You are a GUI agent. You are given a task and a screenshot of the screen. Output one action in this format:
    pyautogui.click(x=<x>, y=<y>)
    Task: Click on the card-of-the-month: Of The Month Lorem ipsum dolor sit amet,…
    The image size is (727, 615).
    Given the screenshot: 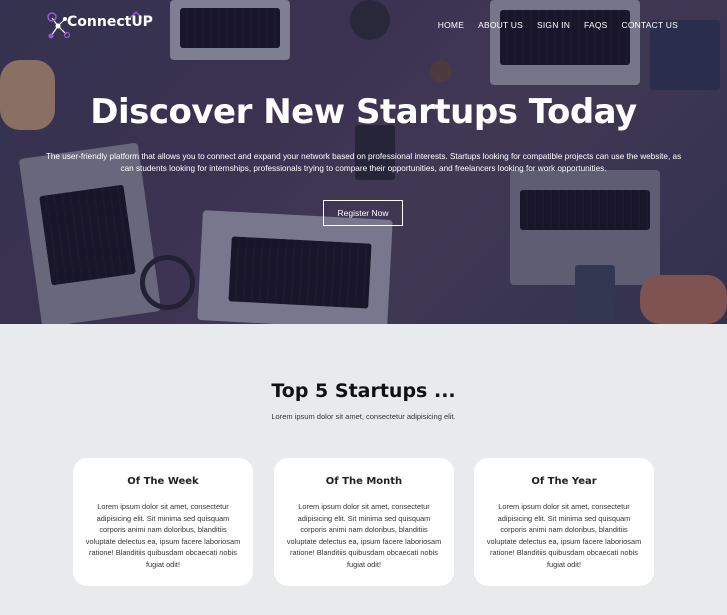 What is the action you would take?
    pyautogui.click(x=364, y=522)
    